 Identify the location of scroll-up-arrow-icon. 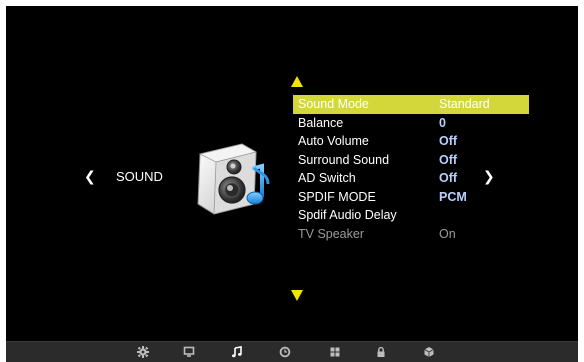
(297, 81).